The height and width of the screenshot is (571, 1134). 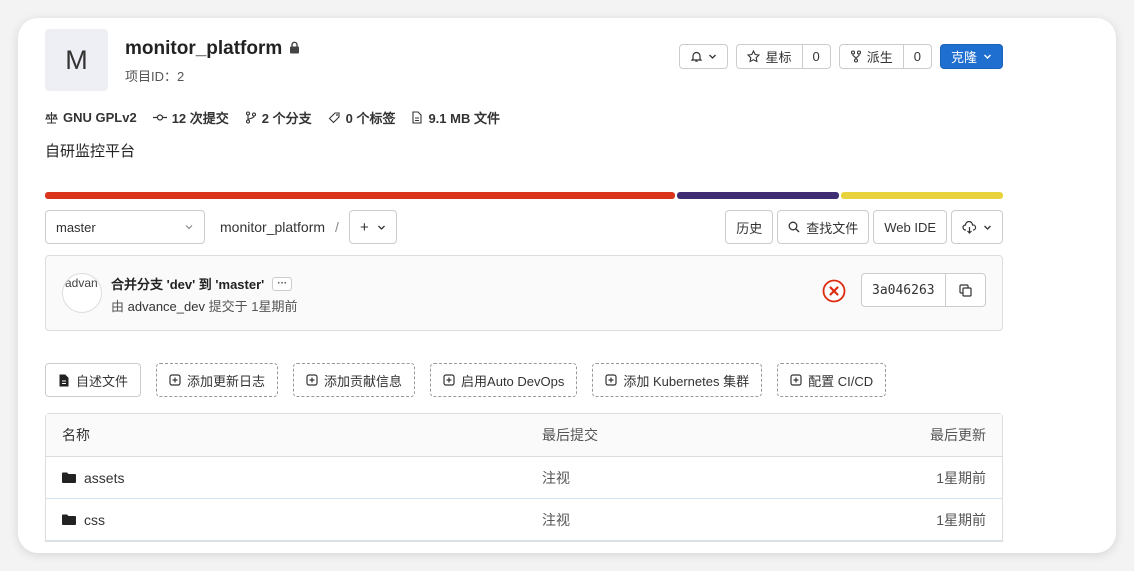 What do you see at coordinates (903, 290) in the screenshot?
I see `commit-sha: 3a046263` at bounding box center [903, 290].